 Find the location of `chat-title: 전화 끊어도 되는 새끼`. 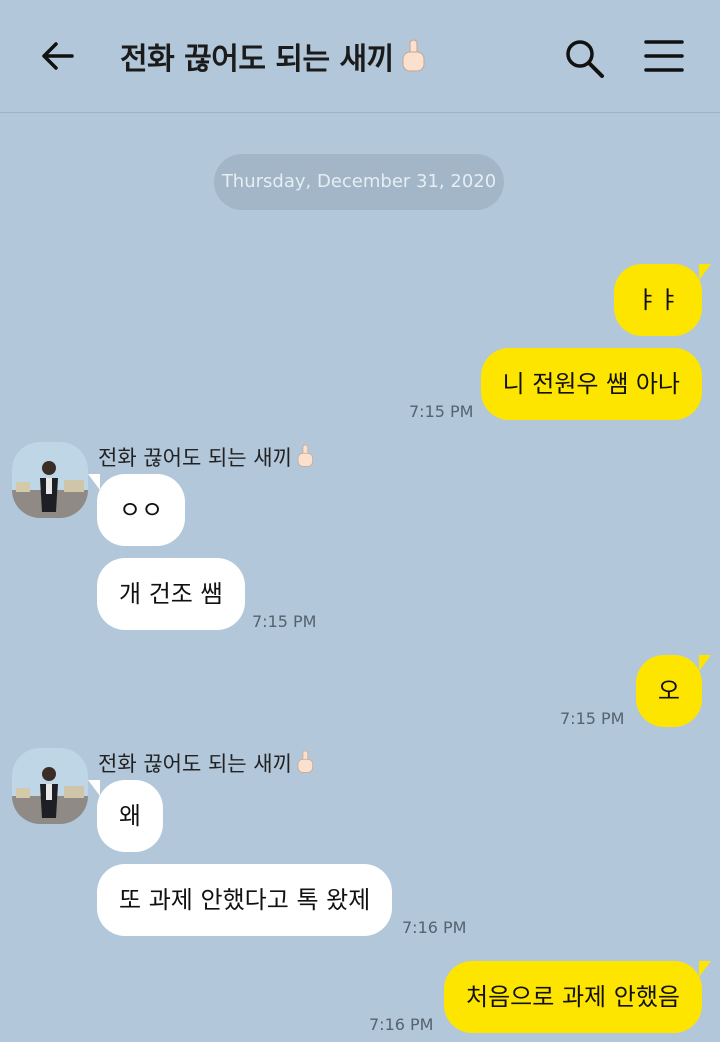

chat-title: 전화 끊어도 되는 새끼 is located at coordinates (273, 56).